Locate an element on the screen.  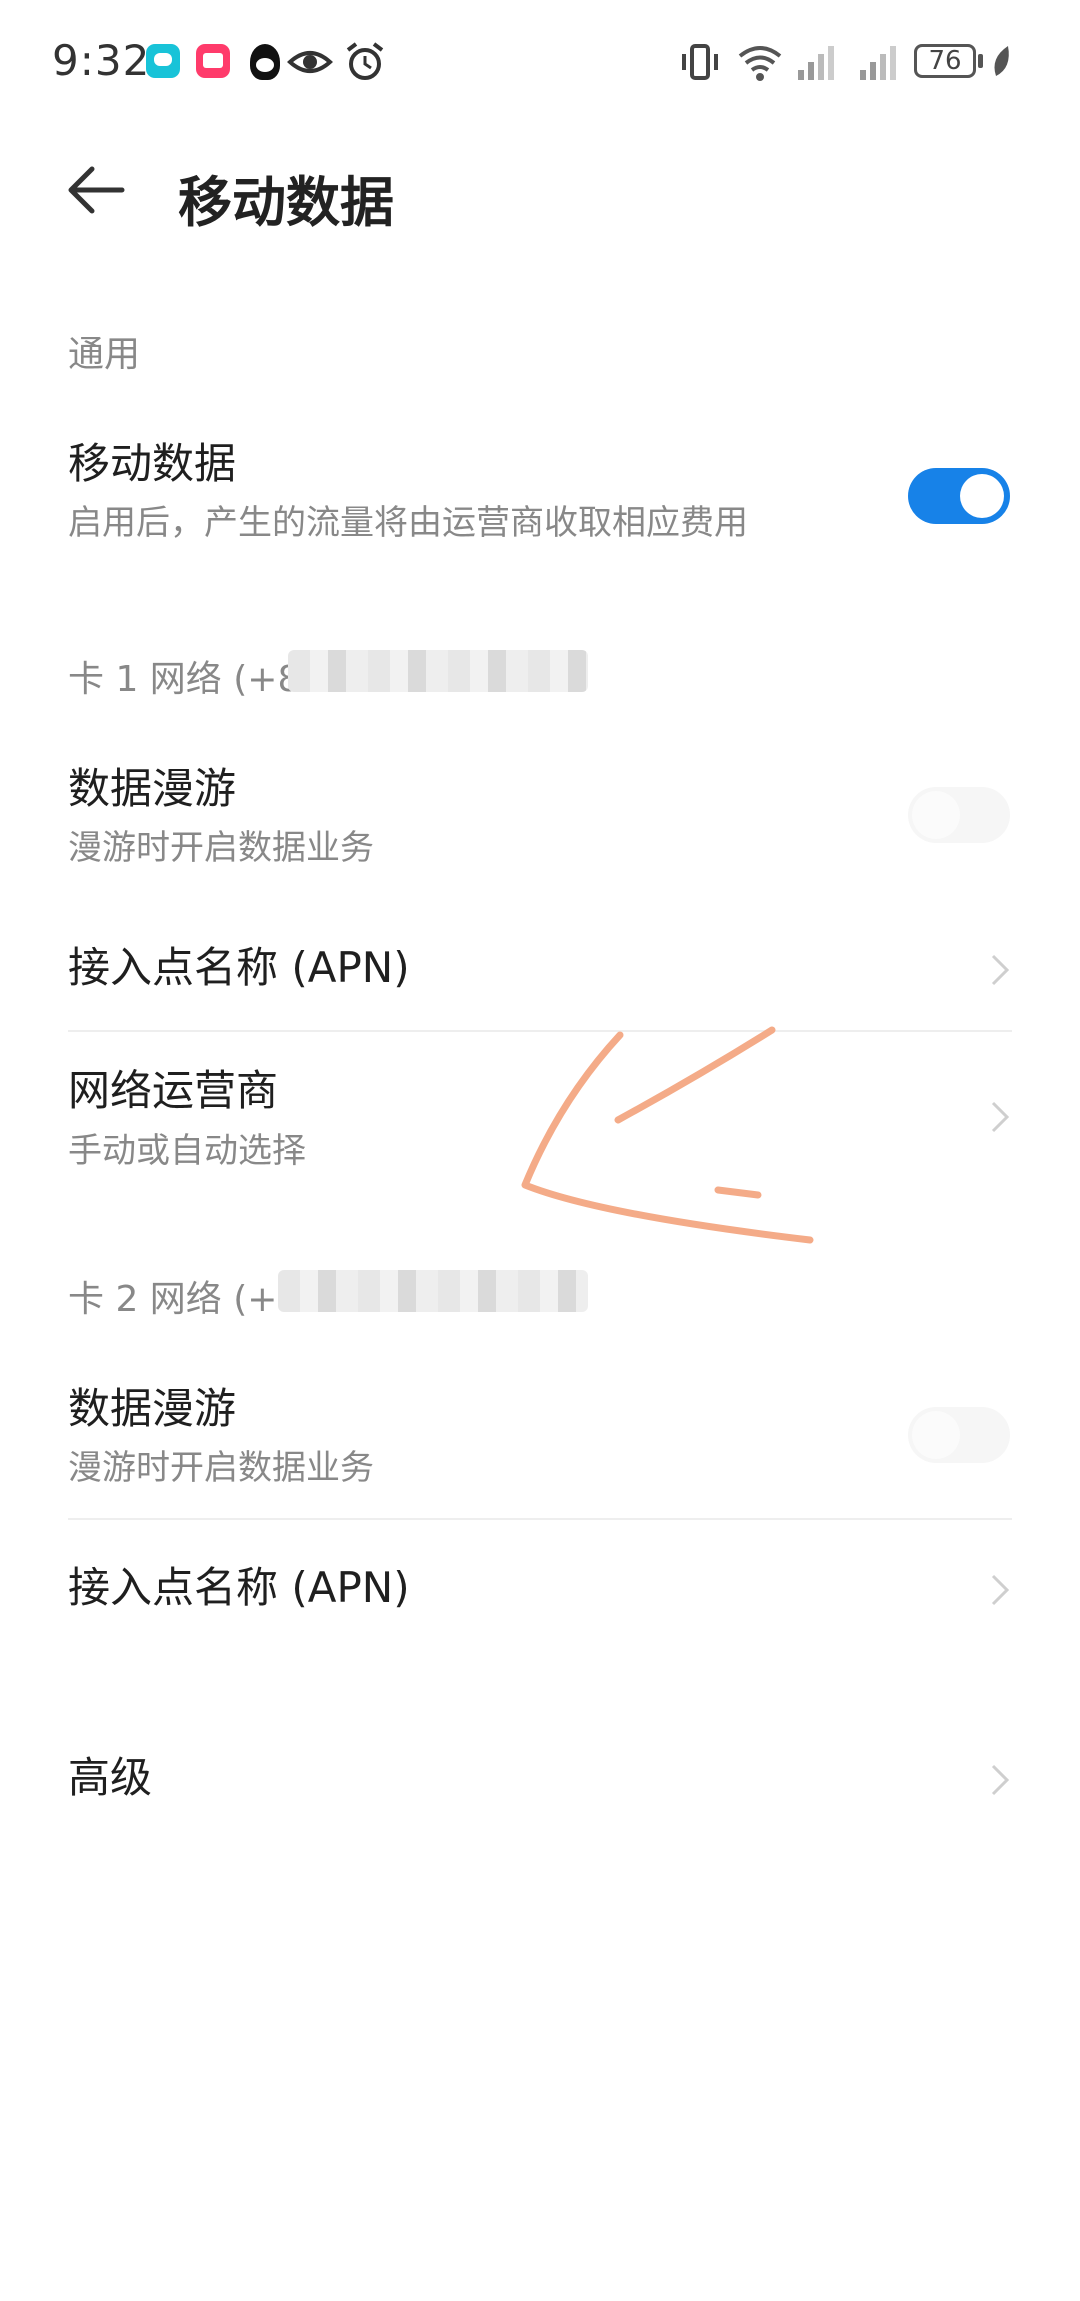
battery-tip is located at coordinates (980, 61).